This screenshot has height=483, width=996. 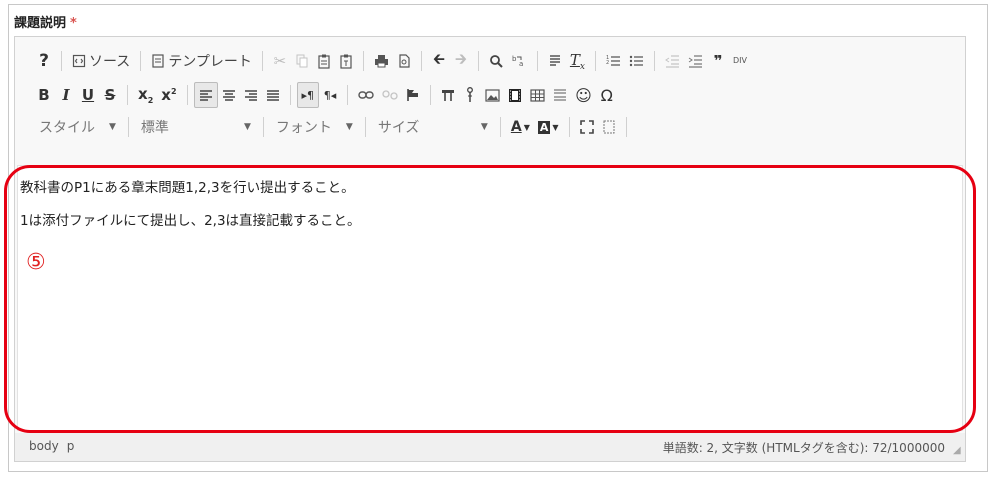 I want to click on find-replace-doc-button, so click(x=404, y=61).